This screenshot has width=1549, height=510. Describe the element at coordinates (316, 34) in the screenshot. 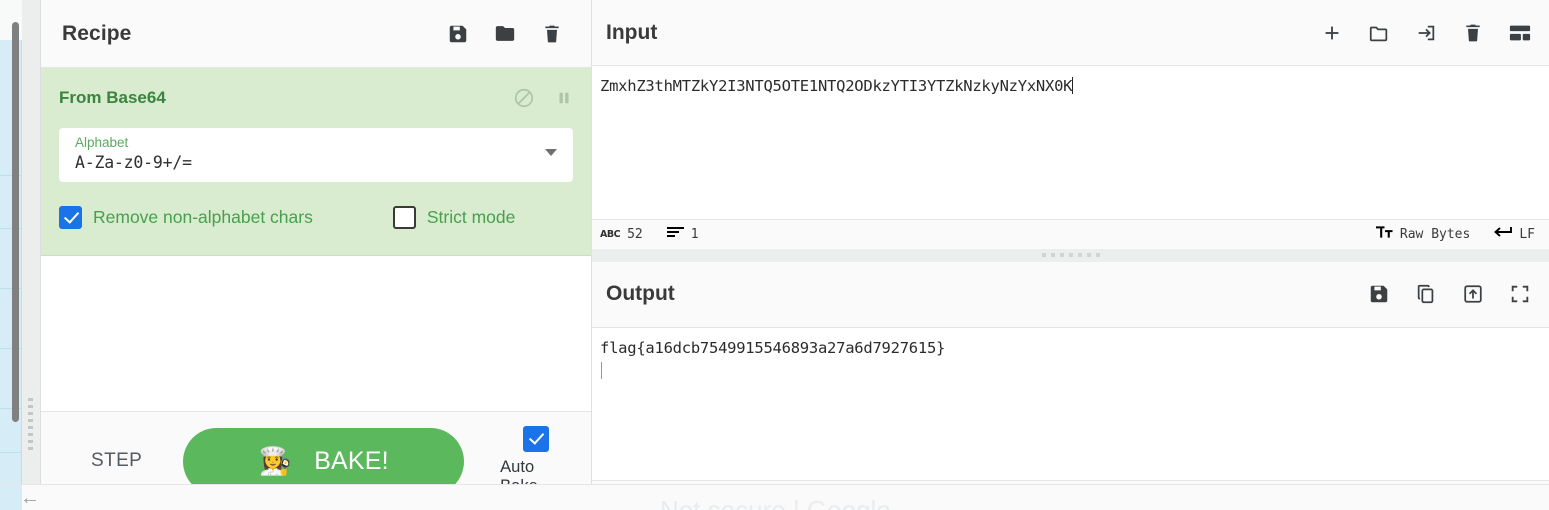

I see `recipe-title-bar: Recipe` at that location.